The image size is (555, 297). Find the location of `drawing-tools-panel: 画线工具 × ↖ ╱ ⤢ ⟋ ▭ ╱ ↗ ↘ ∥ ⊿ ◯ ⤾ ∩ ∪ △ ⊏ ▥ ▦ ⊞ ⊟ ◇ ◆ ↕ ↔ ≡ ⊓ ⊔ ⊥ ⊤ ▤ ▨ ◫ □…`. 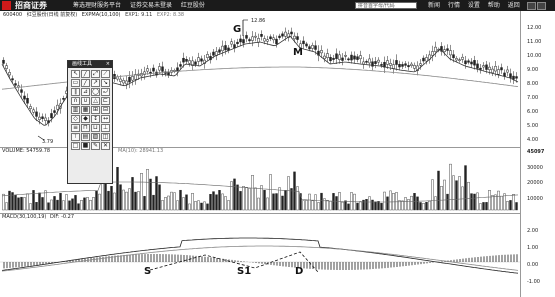

drawing-tools-panel: 画线工具 × ↖ ╱ ⤢ ⟋ ▭ ╱ ↗ ↘ ∥ ⊿ ◯ ⤾ ∩ ∪ △ ⊏ ▥ ▦ ⊞ ⊟ ◇ ◆ ↕ ↔ ≡ ⊓ ⊔ ⊥ ⊤ ▤ ▨ ◫ □… is located at coordinates (90, 122).